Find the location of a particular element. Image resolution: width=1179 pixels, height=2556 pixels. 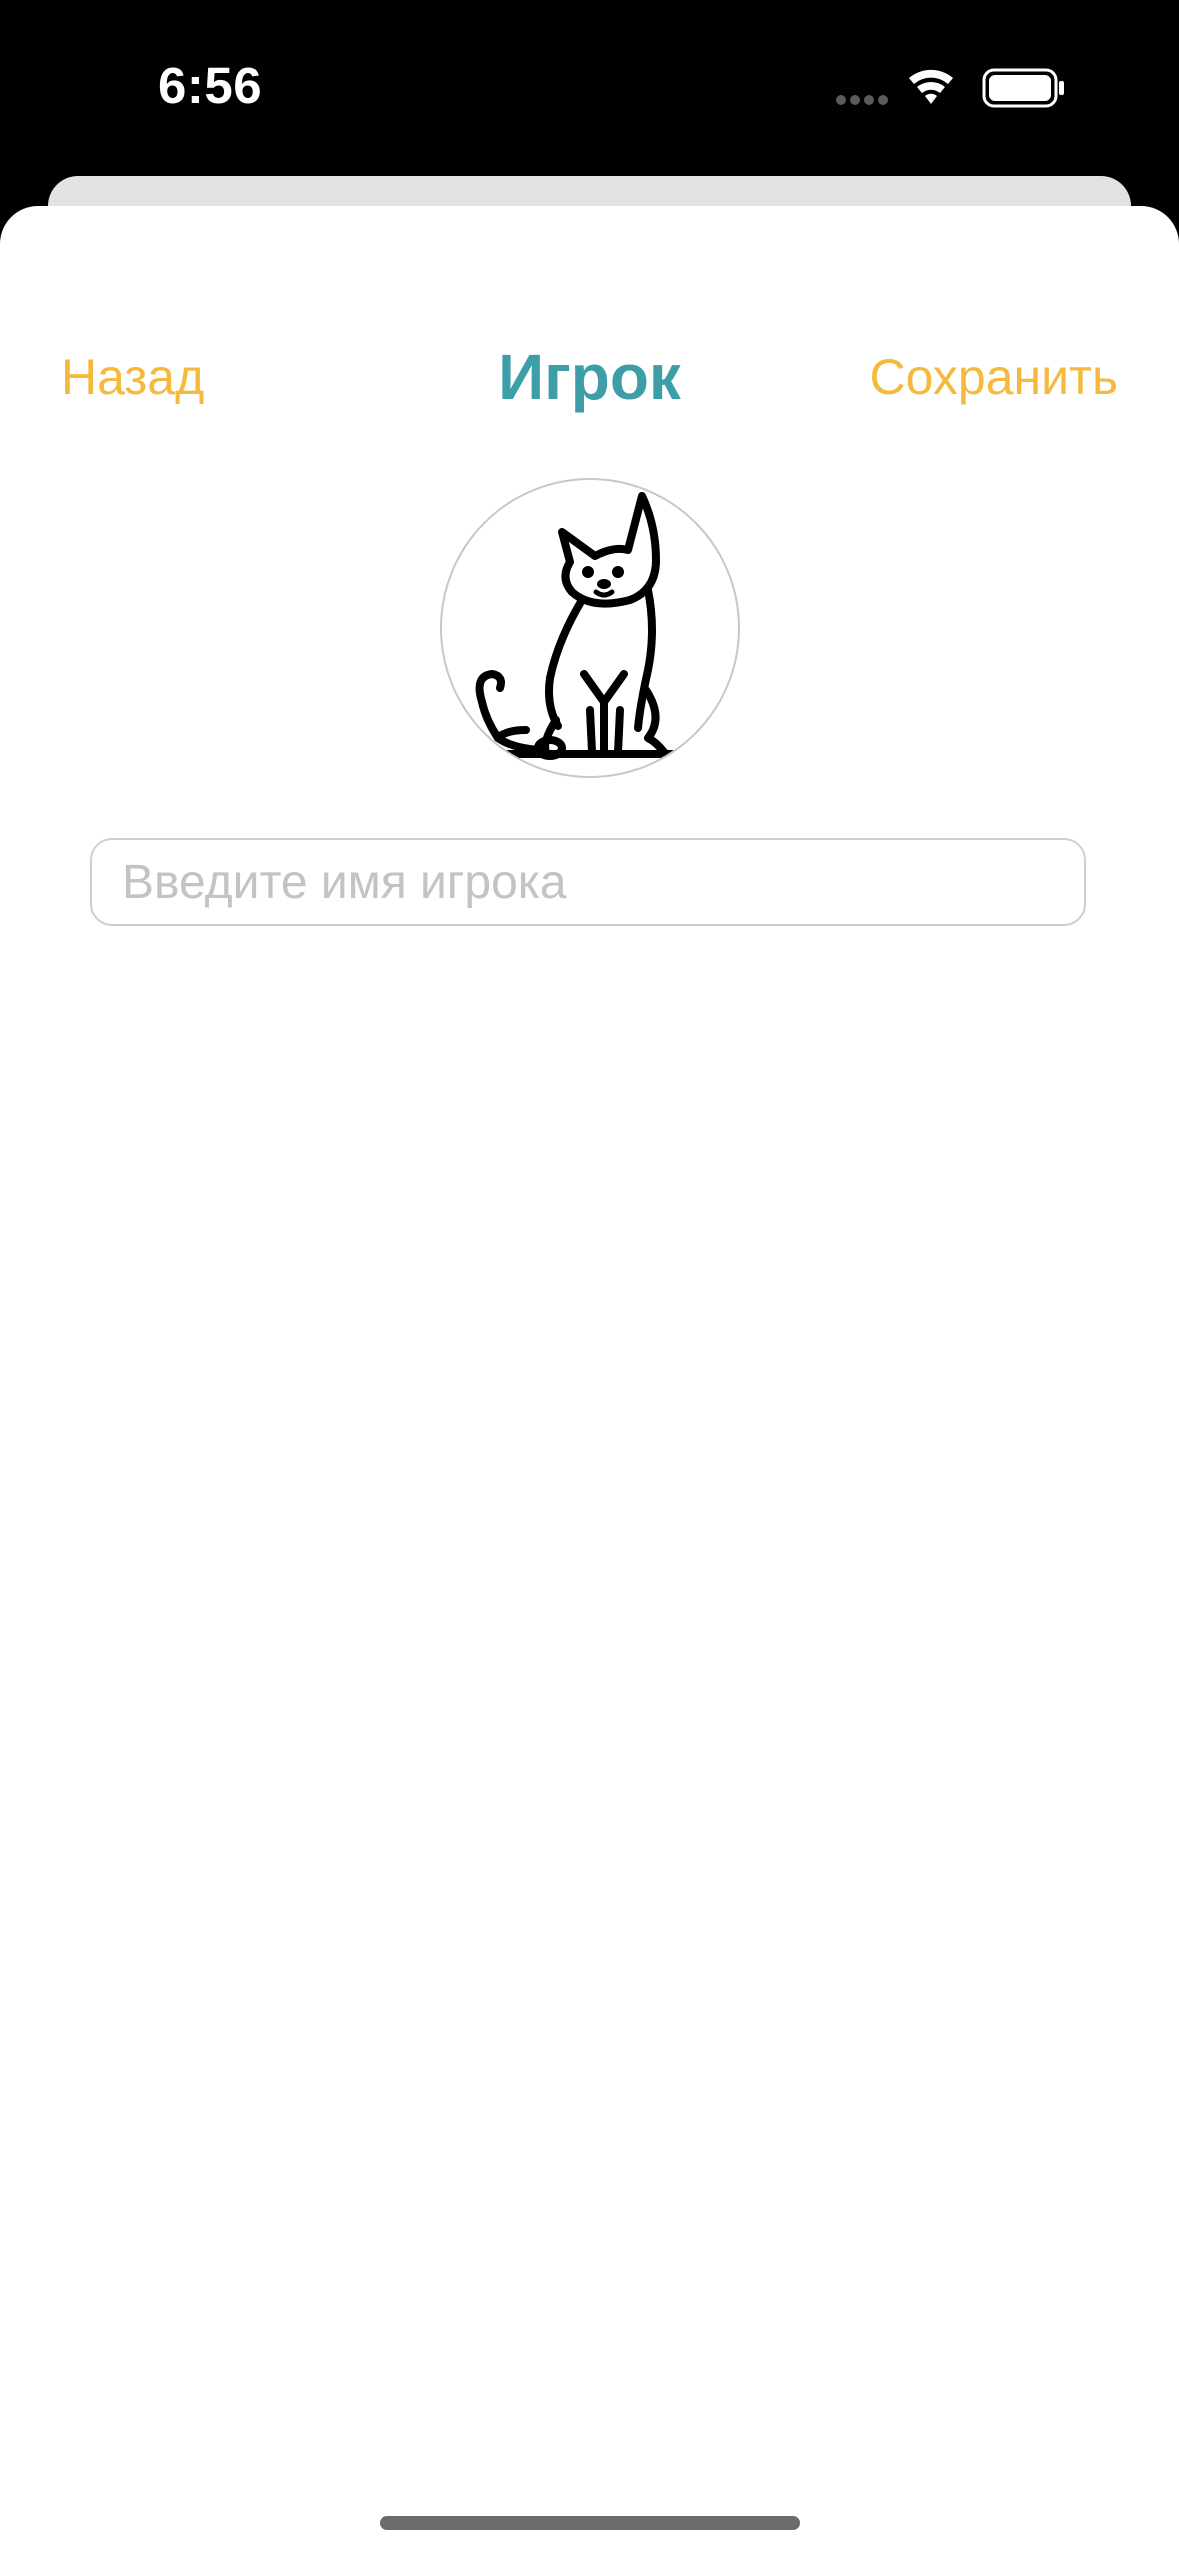

battery-icon is located at coordinates (1023, 88).